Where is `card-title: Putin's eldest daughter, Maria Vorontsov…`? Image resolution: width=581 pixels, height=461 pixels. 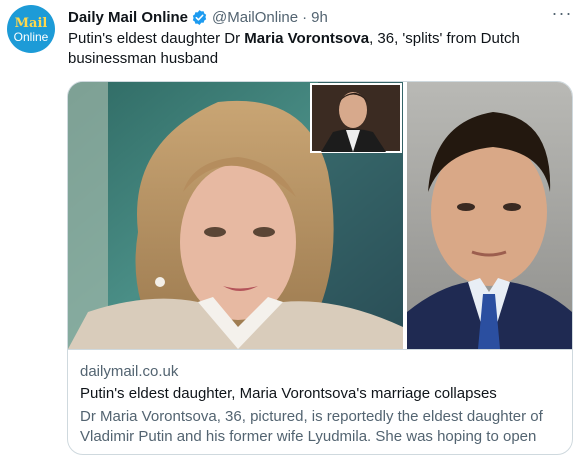
card-title: Putin's eldest daughter, Maria Vorontsov… is located at coordinates (288, 393).